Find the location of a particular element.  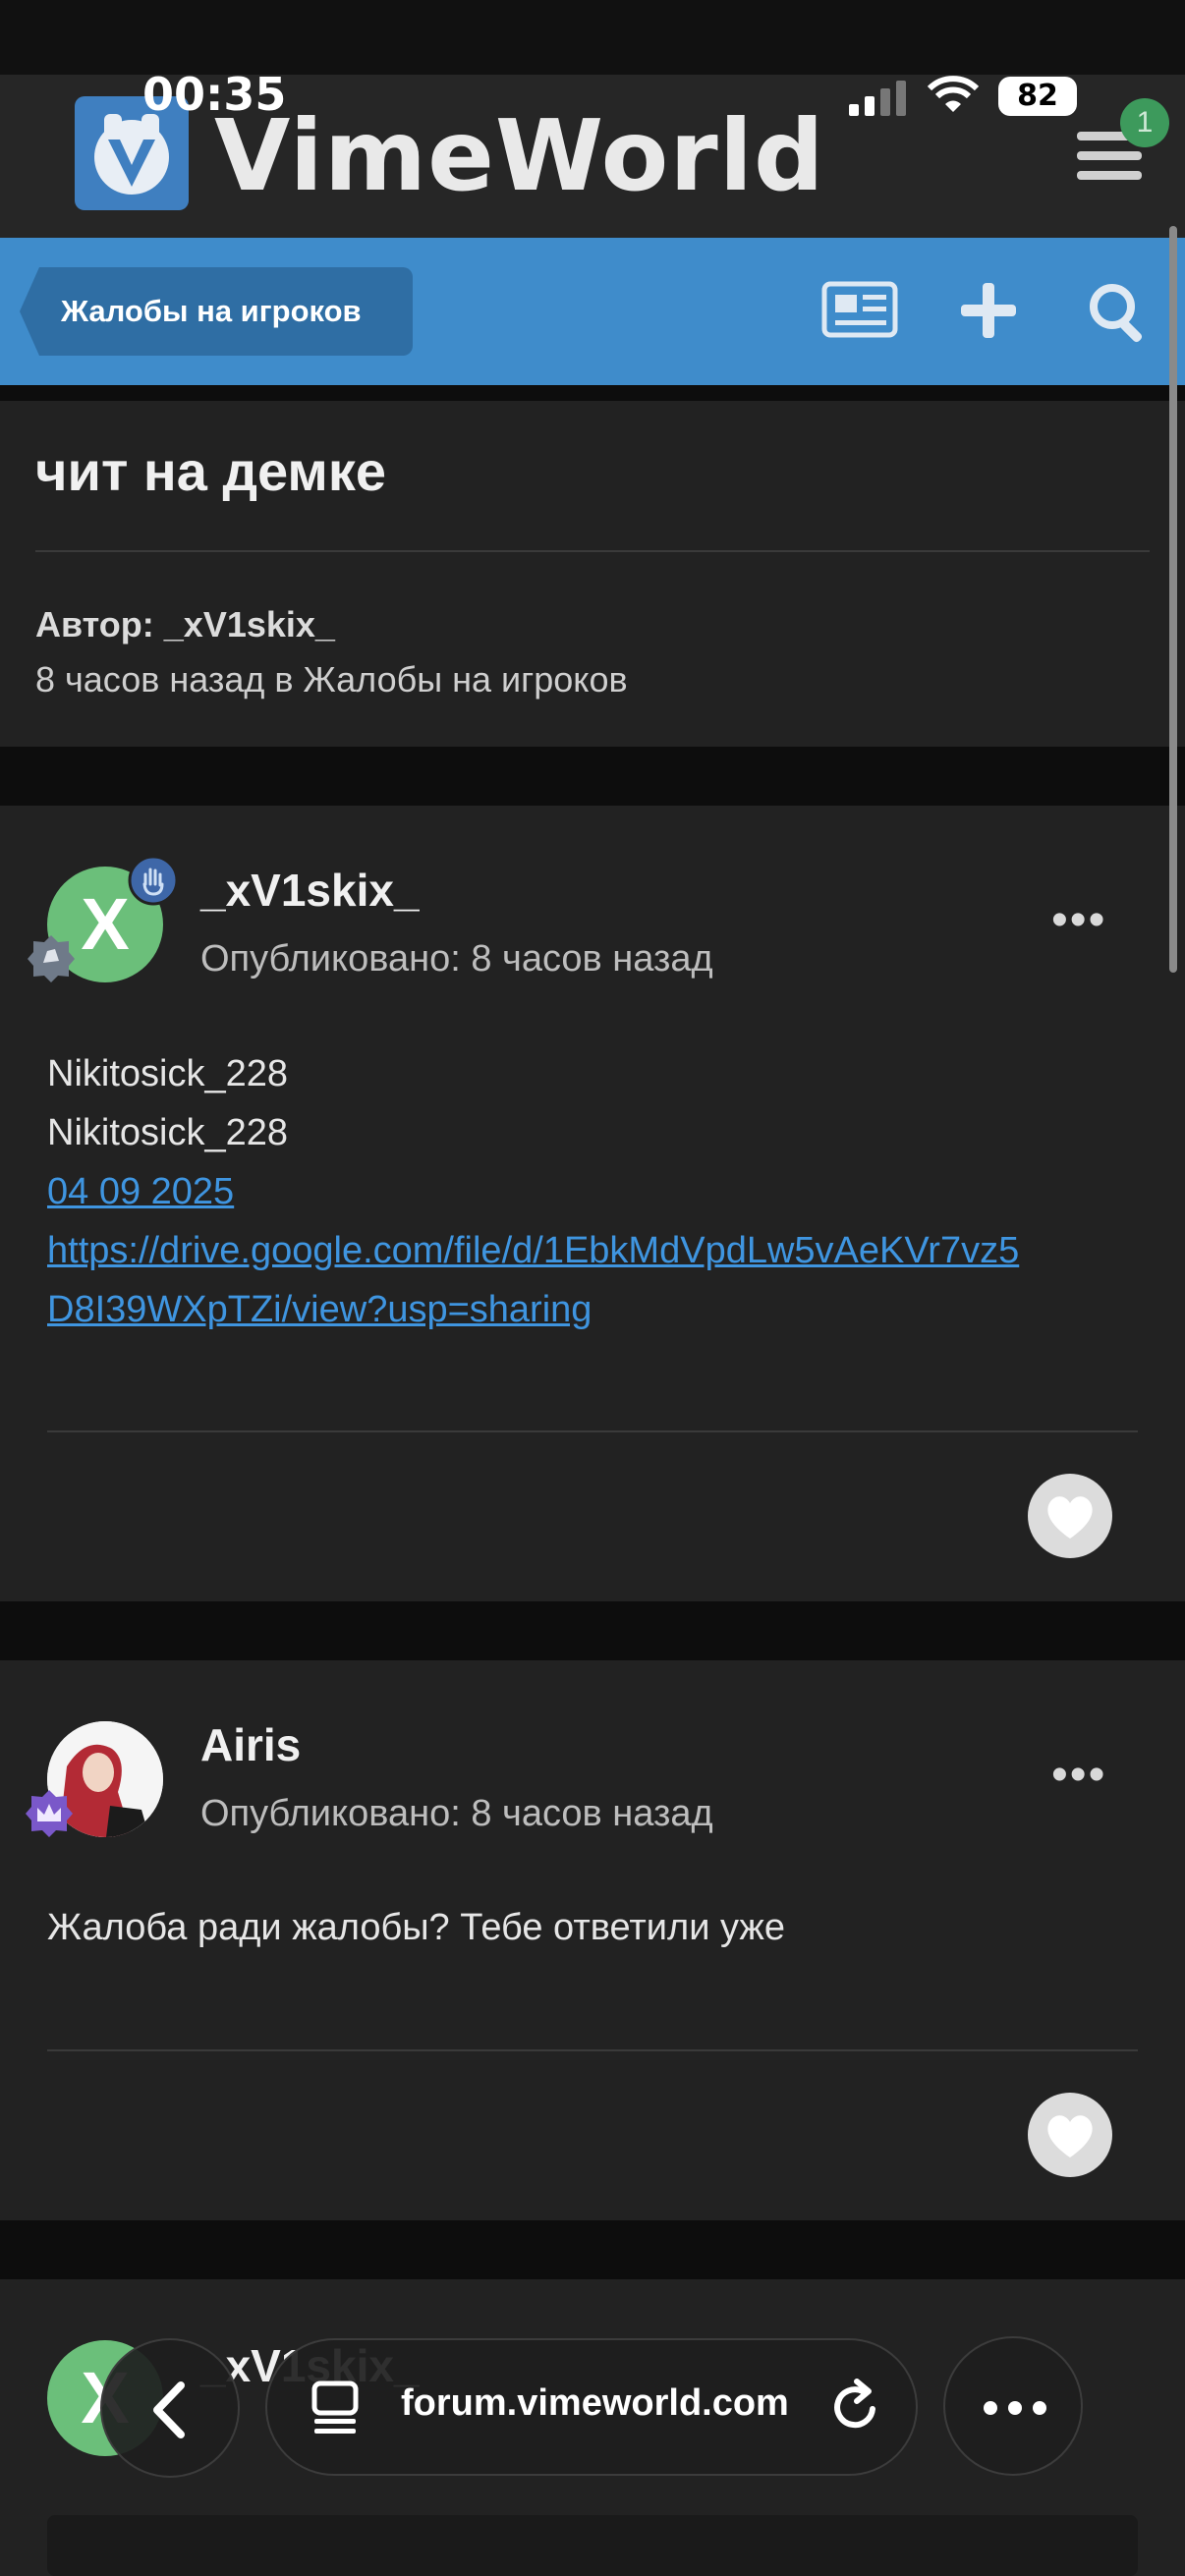

newspaper-icon is located at coordinates (860, 309).